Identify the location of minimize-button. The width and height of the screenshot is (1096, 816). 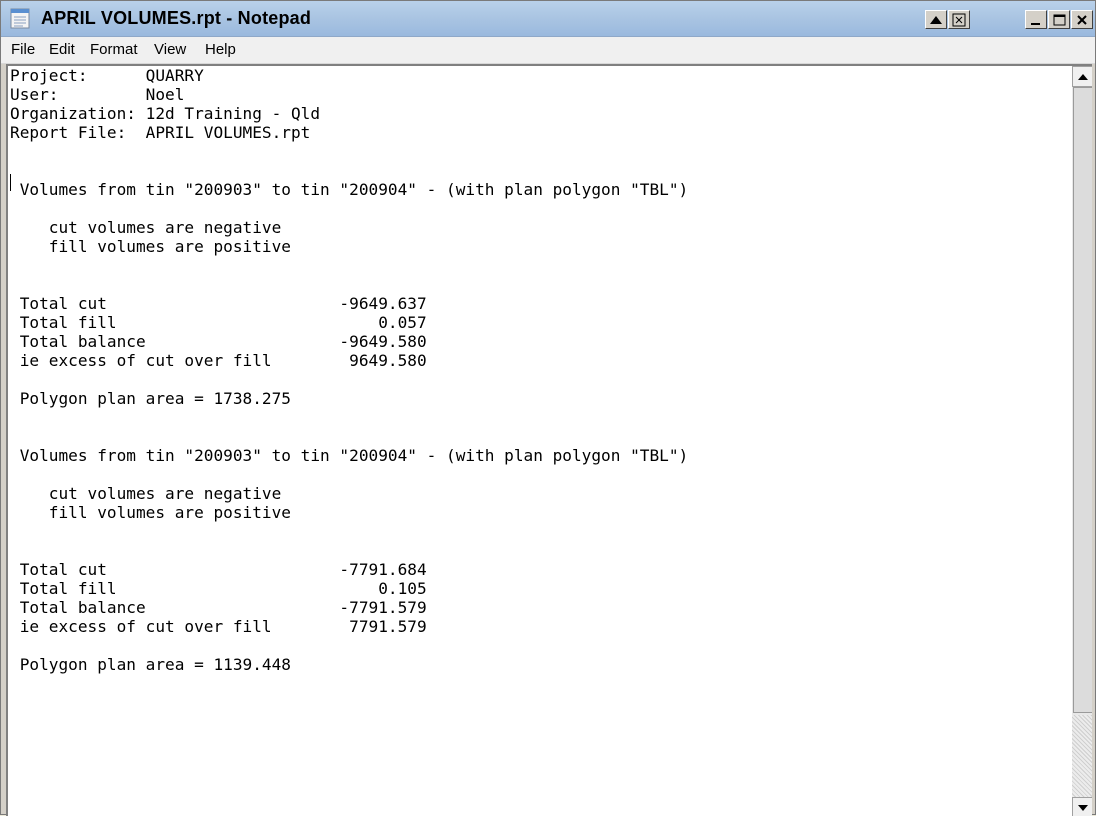
(1036, 19).